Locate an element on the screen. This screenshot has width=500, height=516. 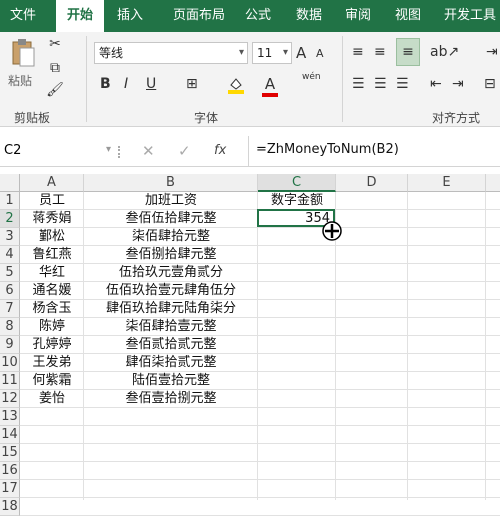
header-cell-employee: 员工 is located at coordinates (52, 201).